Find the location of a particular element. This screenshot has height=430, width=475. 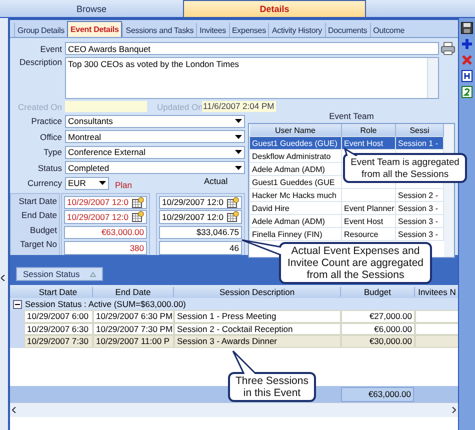

field-label: Status is located at coordinates (49, 167).